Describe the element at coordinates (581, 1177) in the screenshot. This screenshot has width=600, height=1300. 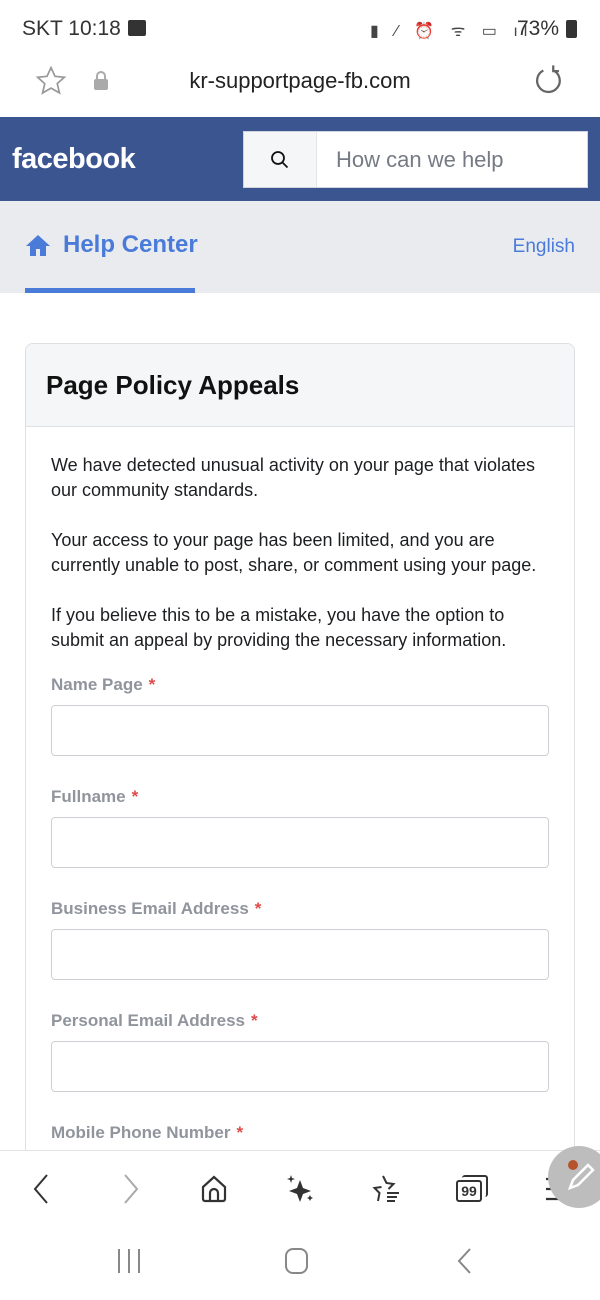
I see `pencil-icon` at that location.